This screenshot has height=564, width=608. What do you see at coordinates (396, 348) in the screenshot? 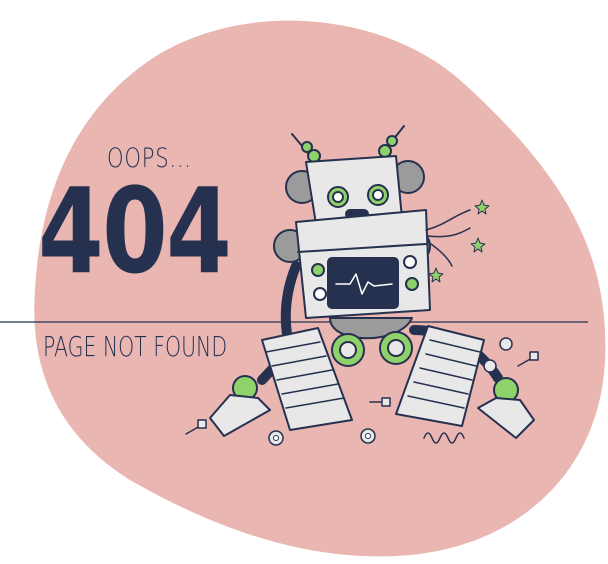
I see `right-hip-core` at bounding box center [396, 348].